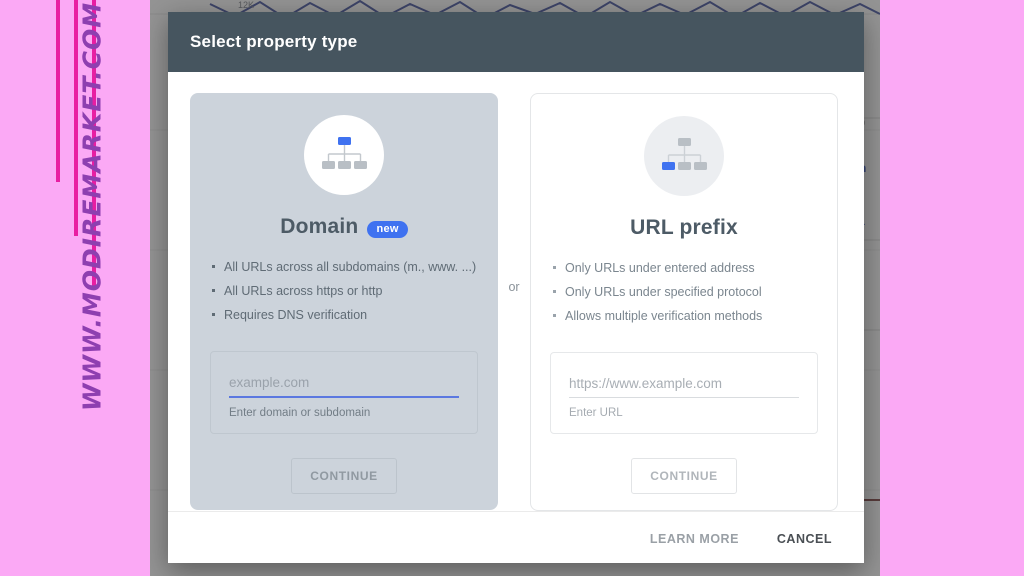 The height and width of the screenshot is (576, 1024). What do you see at coordinates (804, 539) in the screenshot?
I see `cancel-button: CANCEL` at bounding box center [804, 539].